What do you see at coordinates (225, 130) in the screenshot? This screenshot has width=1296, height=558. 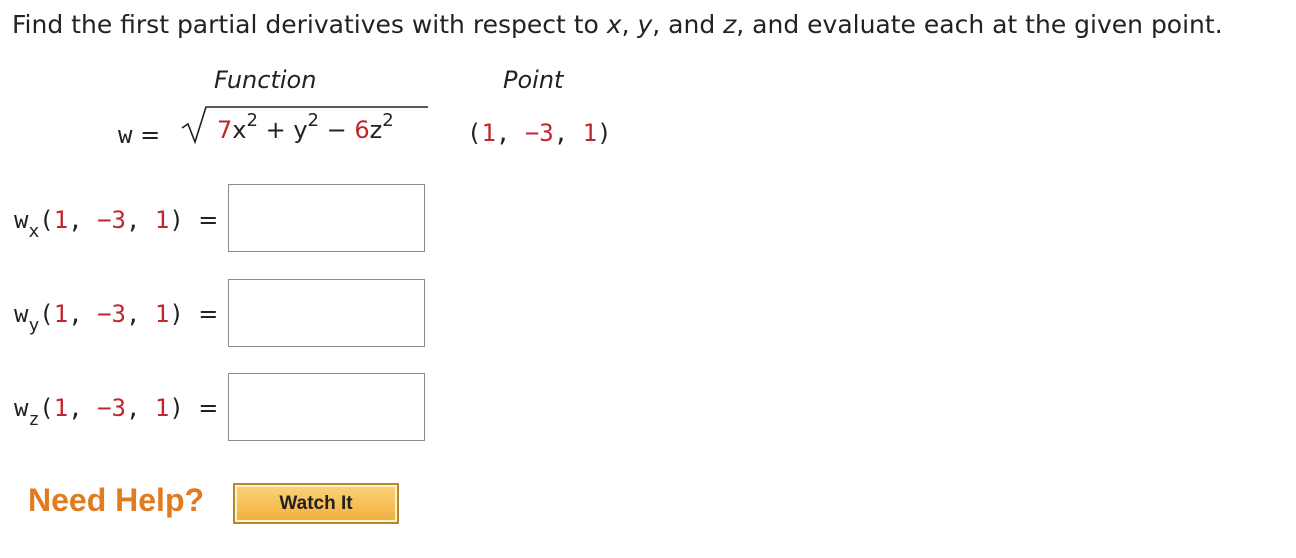 I see `coefficient-7: 7` at bounding box center [225, 130].